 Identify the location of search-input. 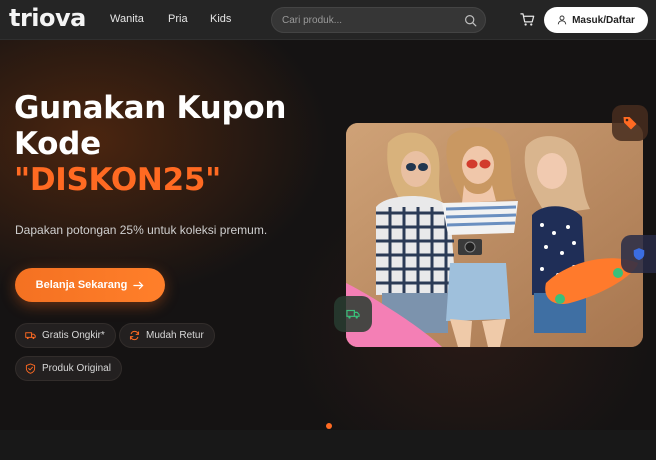
(369, 20).